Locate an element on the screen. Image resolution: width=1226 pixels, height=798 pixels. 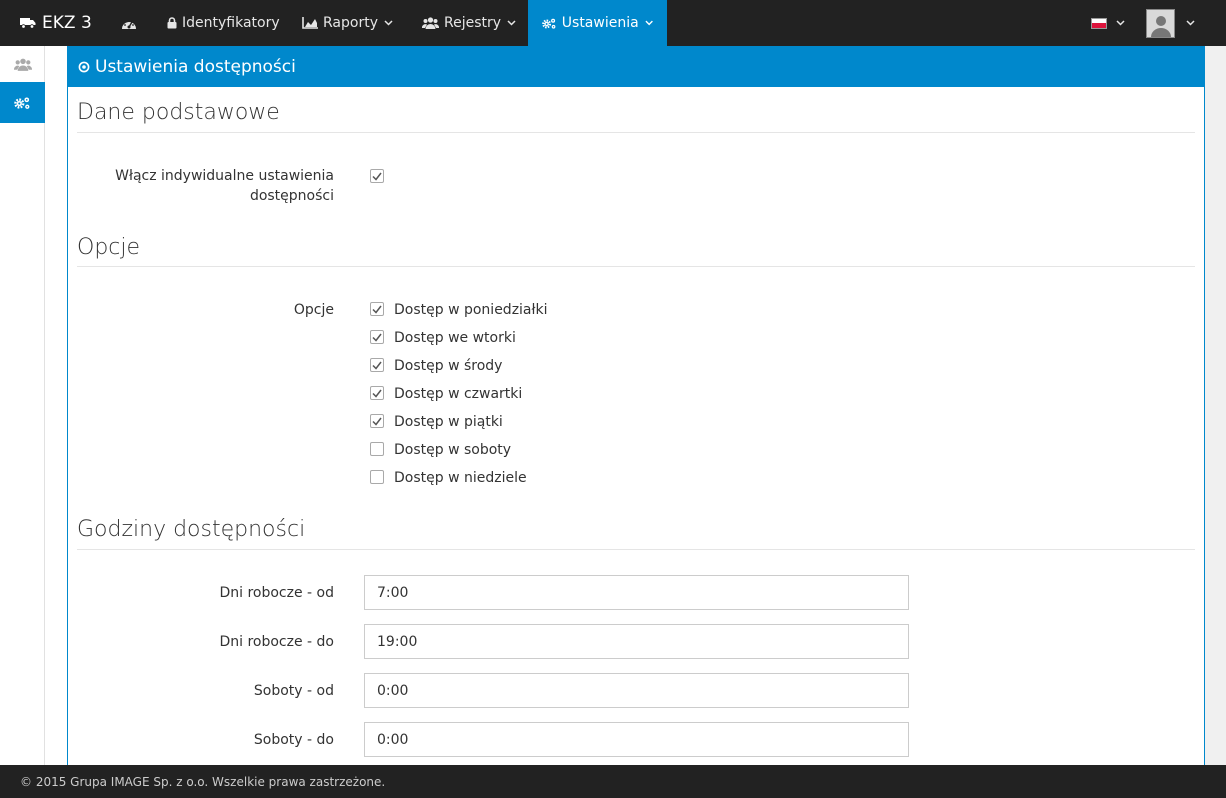
language-dropdown is located at coordinates (1108, 23).